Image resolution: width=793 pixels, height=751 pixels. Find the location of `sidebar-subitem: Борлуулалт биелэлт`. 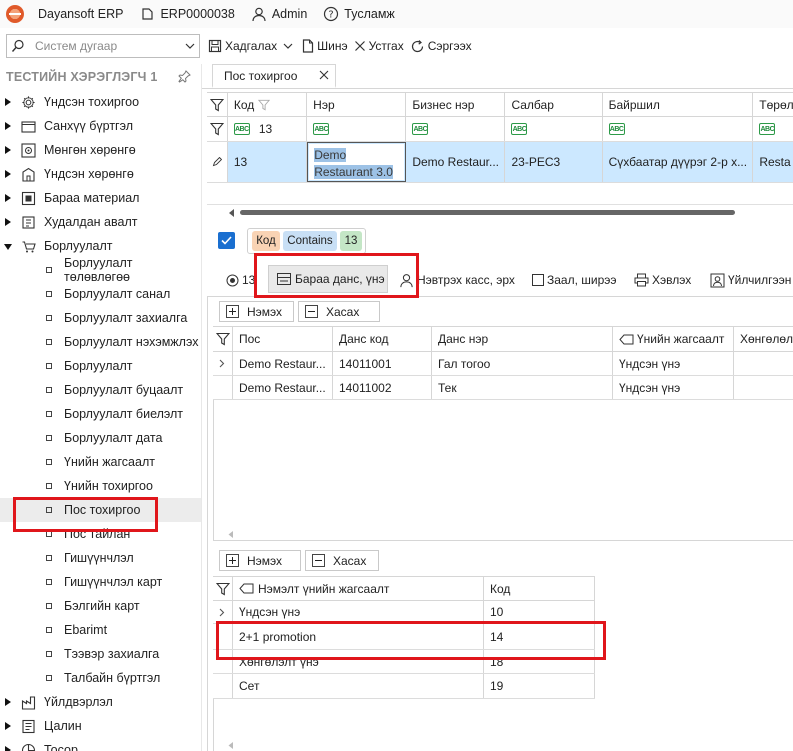

sidebar-subitem: Борлуулалт биелэлт is located at coordinates (100, 414).